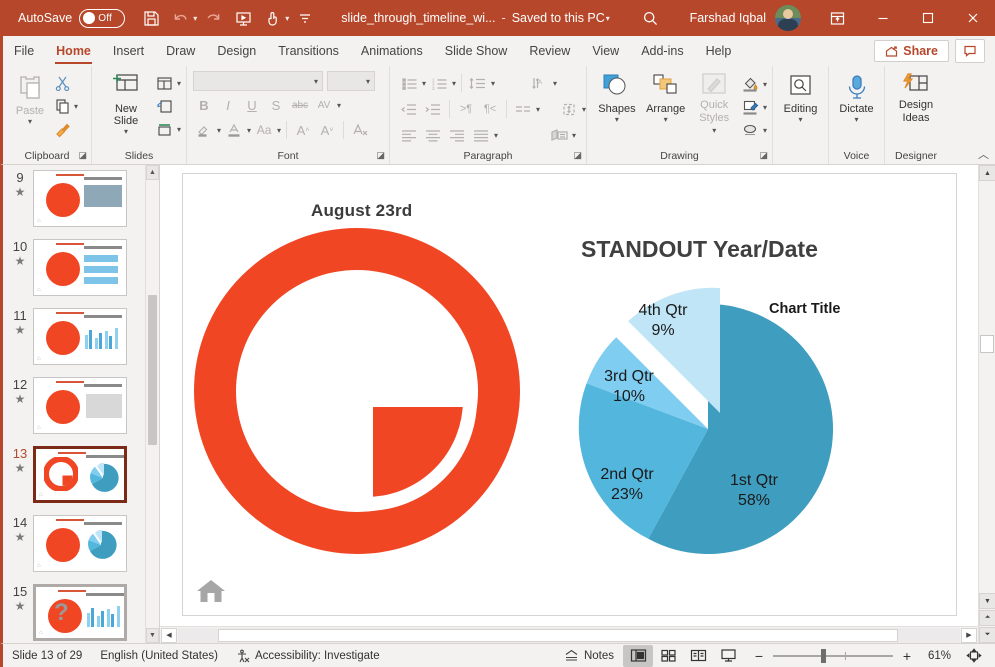 The height and width of the screenshot is (667, 995). Describe the element at coordinates (454, 83) in the screenshot. I see `numbering-chevron-down-icon: ▾` at that location.